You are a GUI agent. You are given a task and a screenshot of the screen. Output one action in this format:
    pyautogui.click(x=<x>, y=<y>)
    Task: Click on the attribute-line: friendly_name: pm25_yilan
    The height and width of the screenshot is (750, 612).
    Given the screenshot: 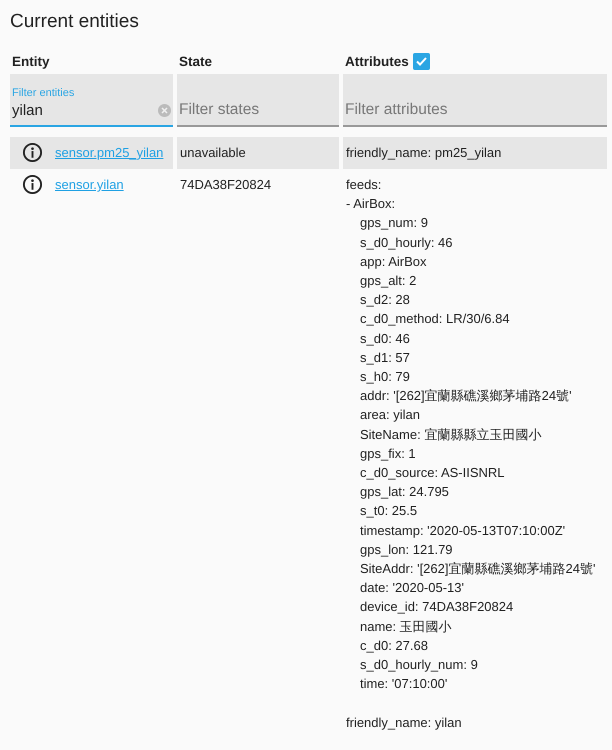 What is the action you would take?
    pyautogui.click(x=424, y=153)
    